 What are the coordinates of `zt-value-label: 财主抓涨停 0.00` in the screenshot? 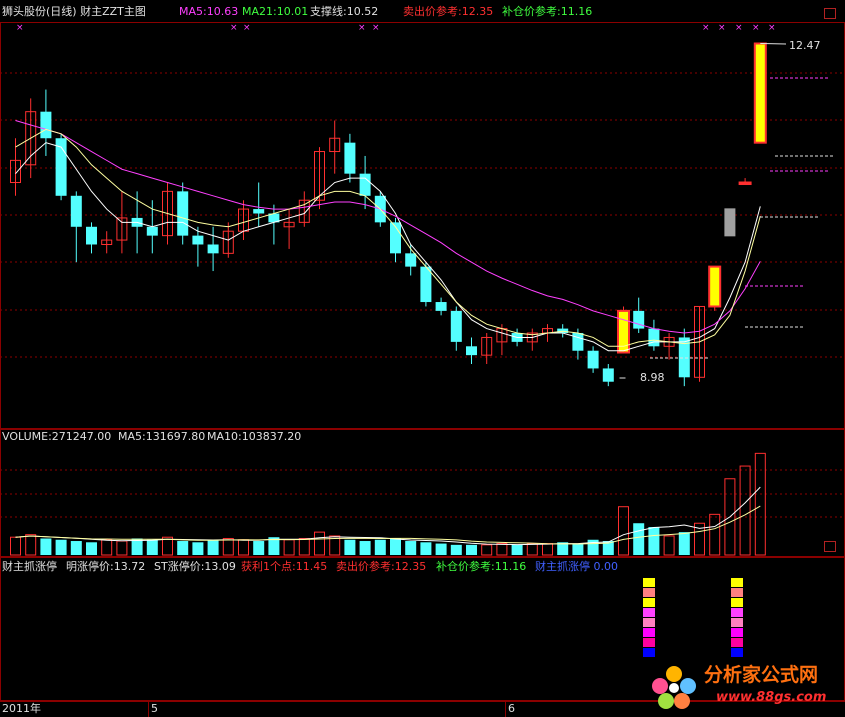 It's located at (576, 566).